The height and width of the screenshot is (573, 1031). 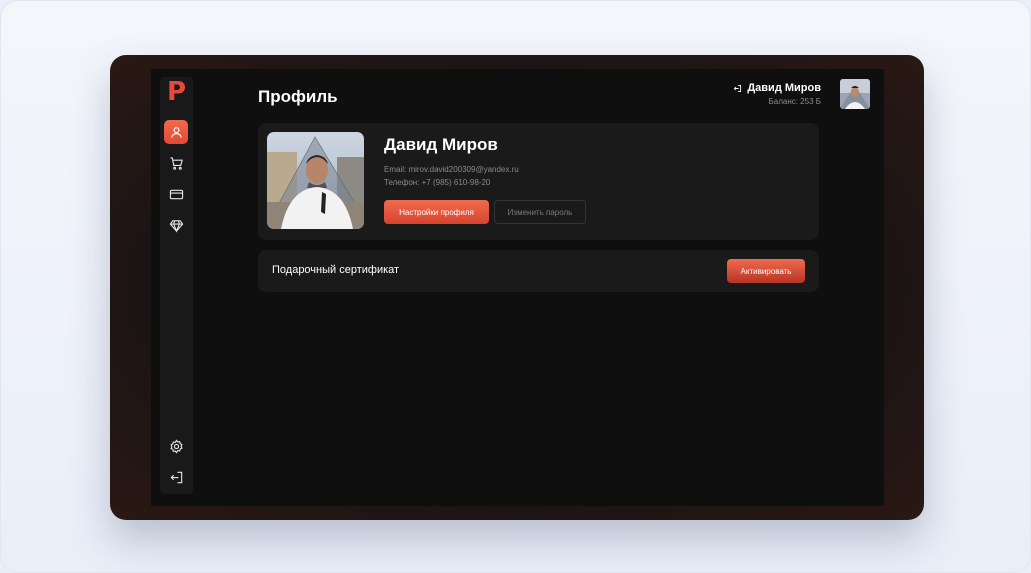 I want to click on phone-text: Телефон: +7 (985) 610-98-20, so click(x=437, y=182).